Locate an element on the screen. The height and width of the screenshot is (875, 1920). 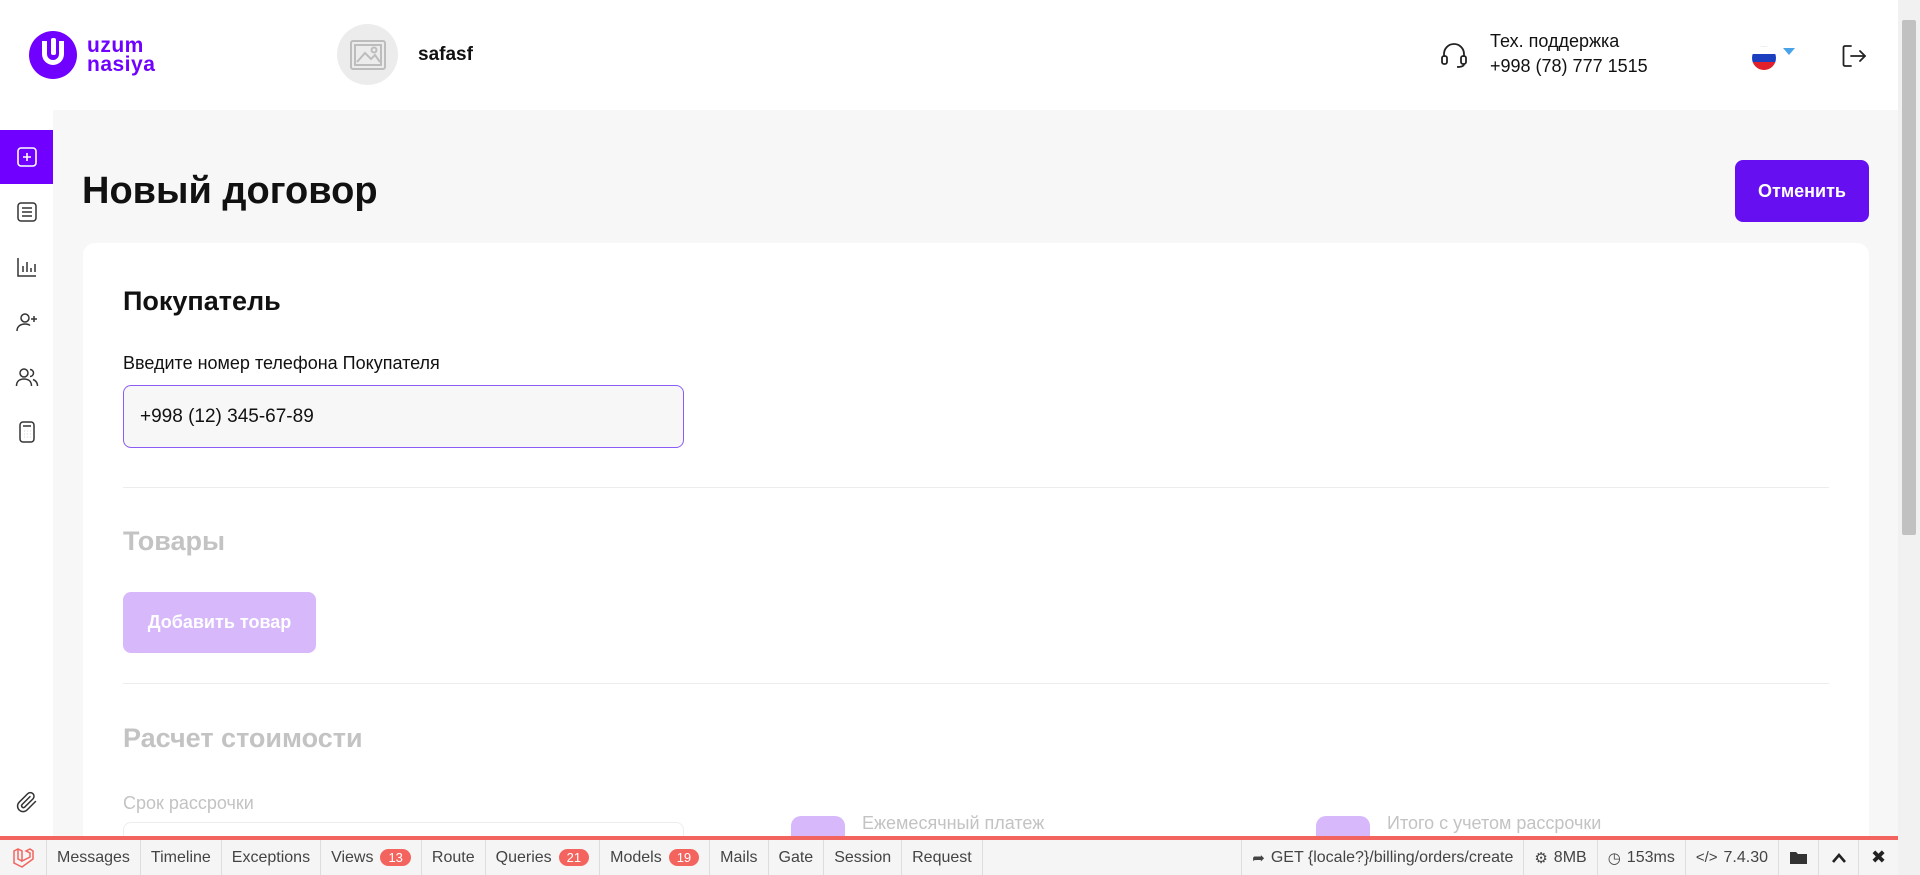
debug-tab-label: Models is located at coordinates (636, 857).